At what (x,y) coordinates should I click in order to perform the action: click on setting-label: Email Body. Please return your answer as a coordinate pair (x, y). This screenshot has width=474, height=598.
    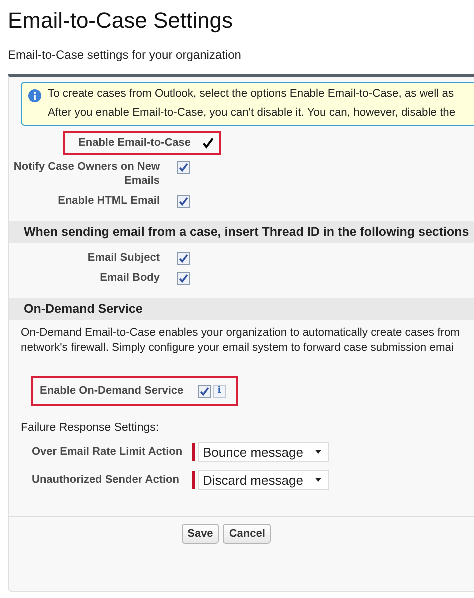
    Looking at the image, I should click on (130, 278).